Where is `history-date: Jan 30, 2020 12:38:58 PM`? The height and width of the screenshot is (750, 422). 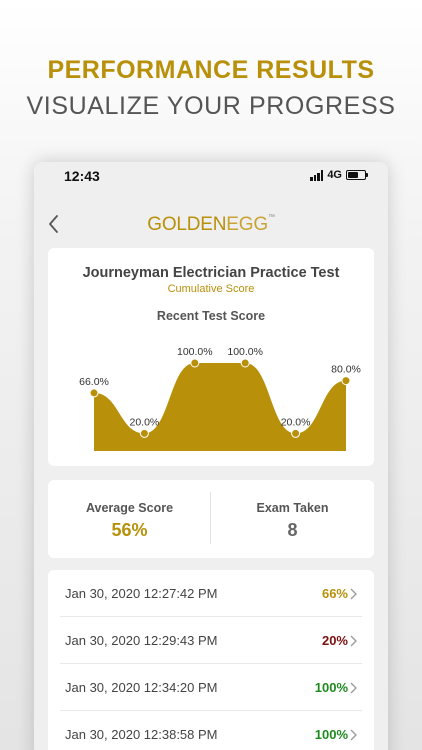
history-date: Jan 30, 2020 12:38:58 PM is located at coordinates (141, 734).